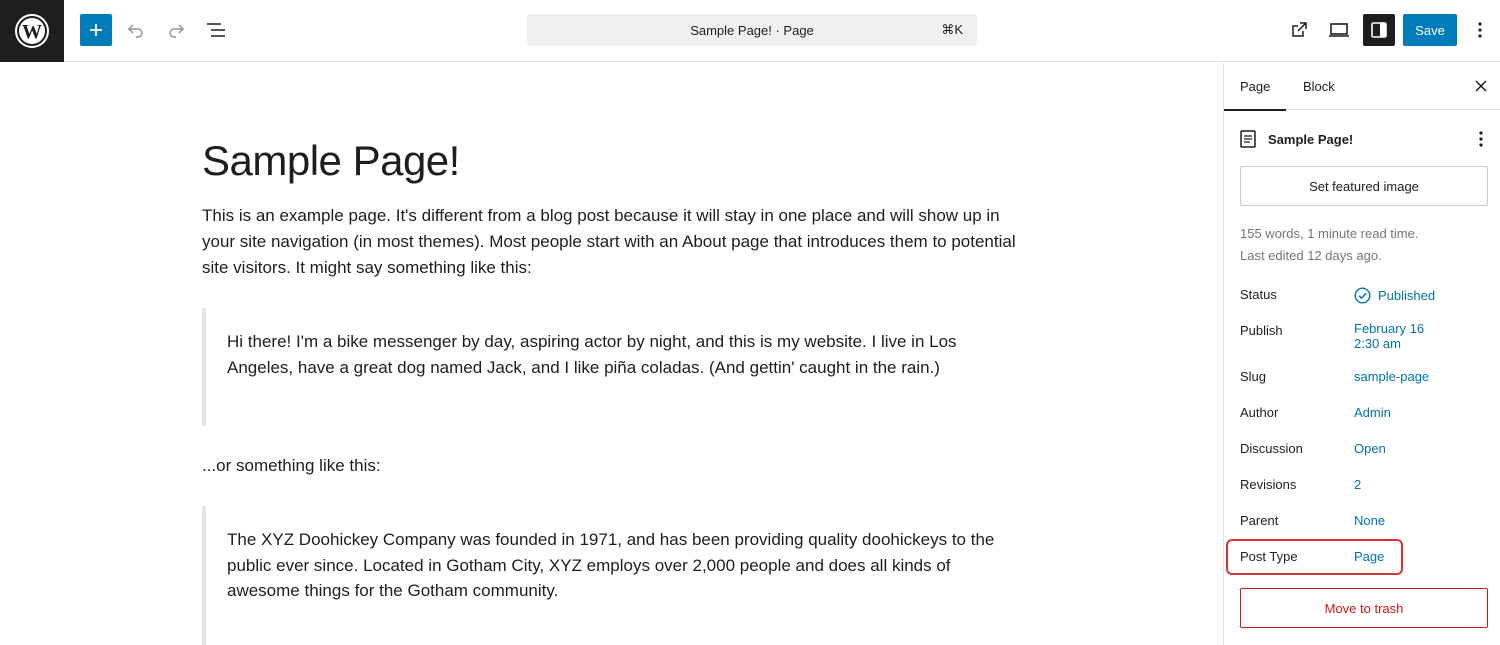 This screenshot has height=645, width=1500. I want to click on status-label: Status, so click(1258, 294).